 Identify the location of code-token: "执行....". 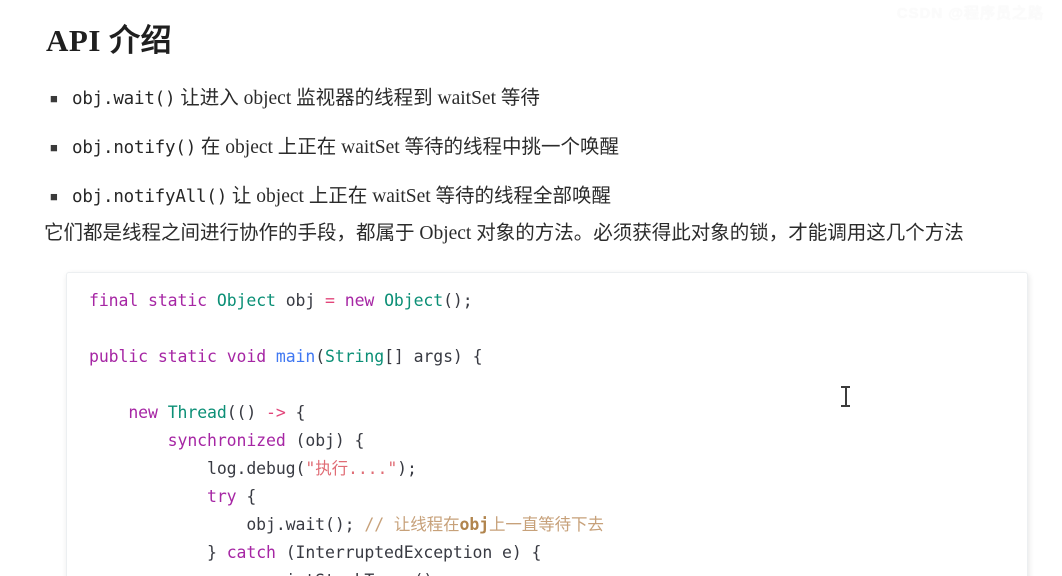
(351, 468).